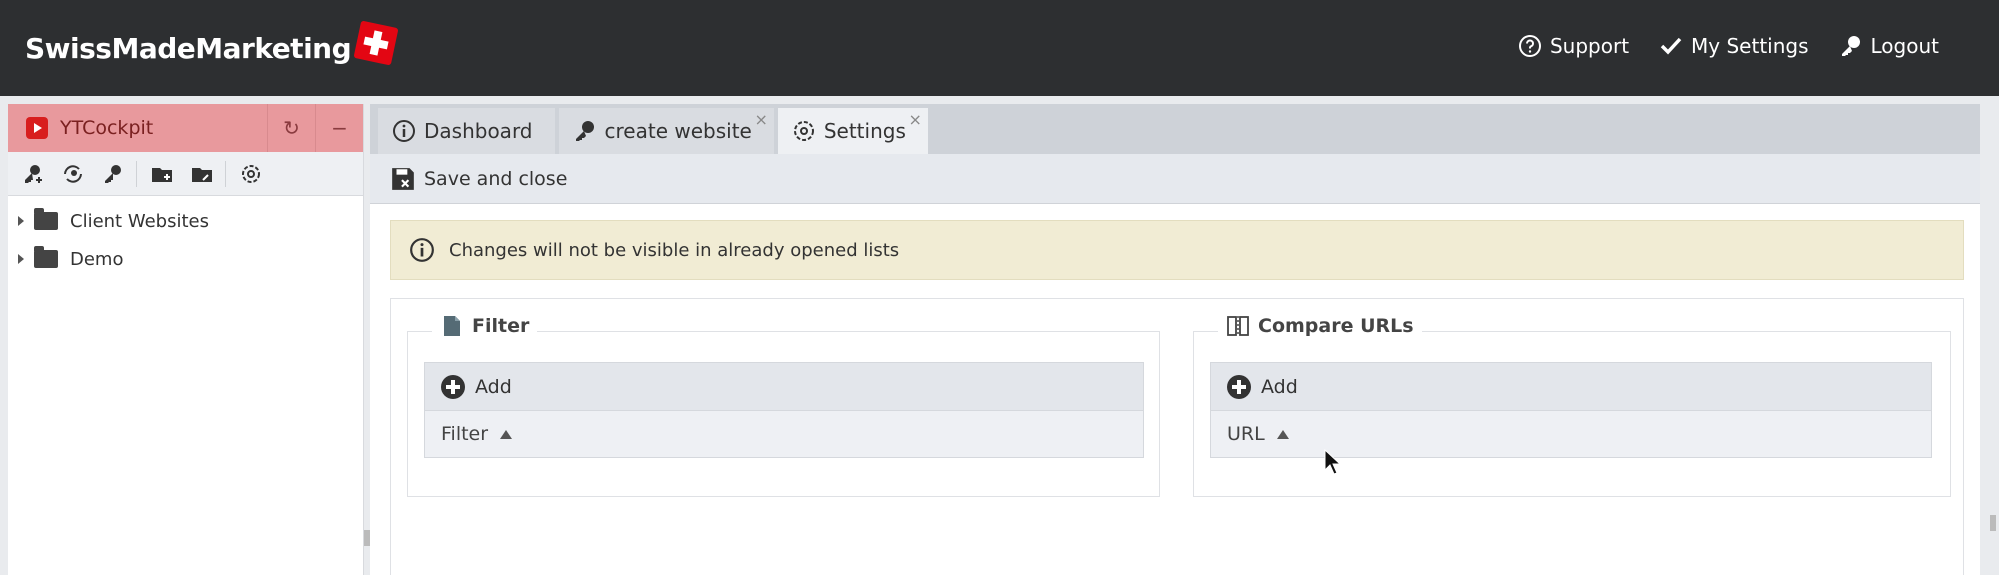 The width and height of the screenshot is (1999, 575). Describe the element at coordinates (1529, 46) in the screenshot. I see `question-circle-icon` at that location.